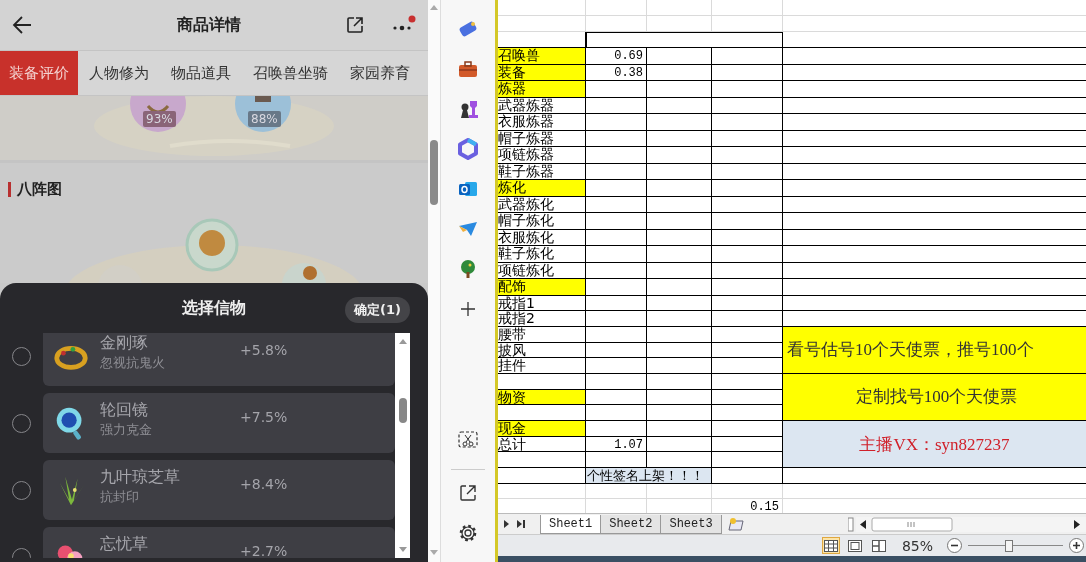 The width and height of the screenshot is (1086, 562). I want to click on last-sheet-icon, so click(521, 524).